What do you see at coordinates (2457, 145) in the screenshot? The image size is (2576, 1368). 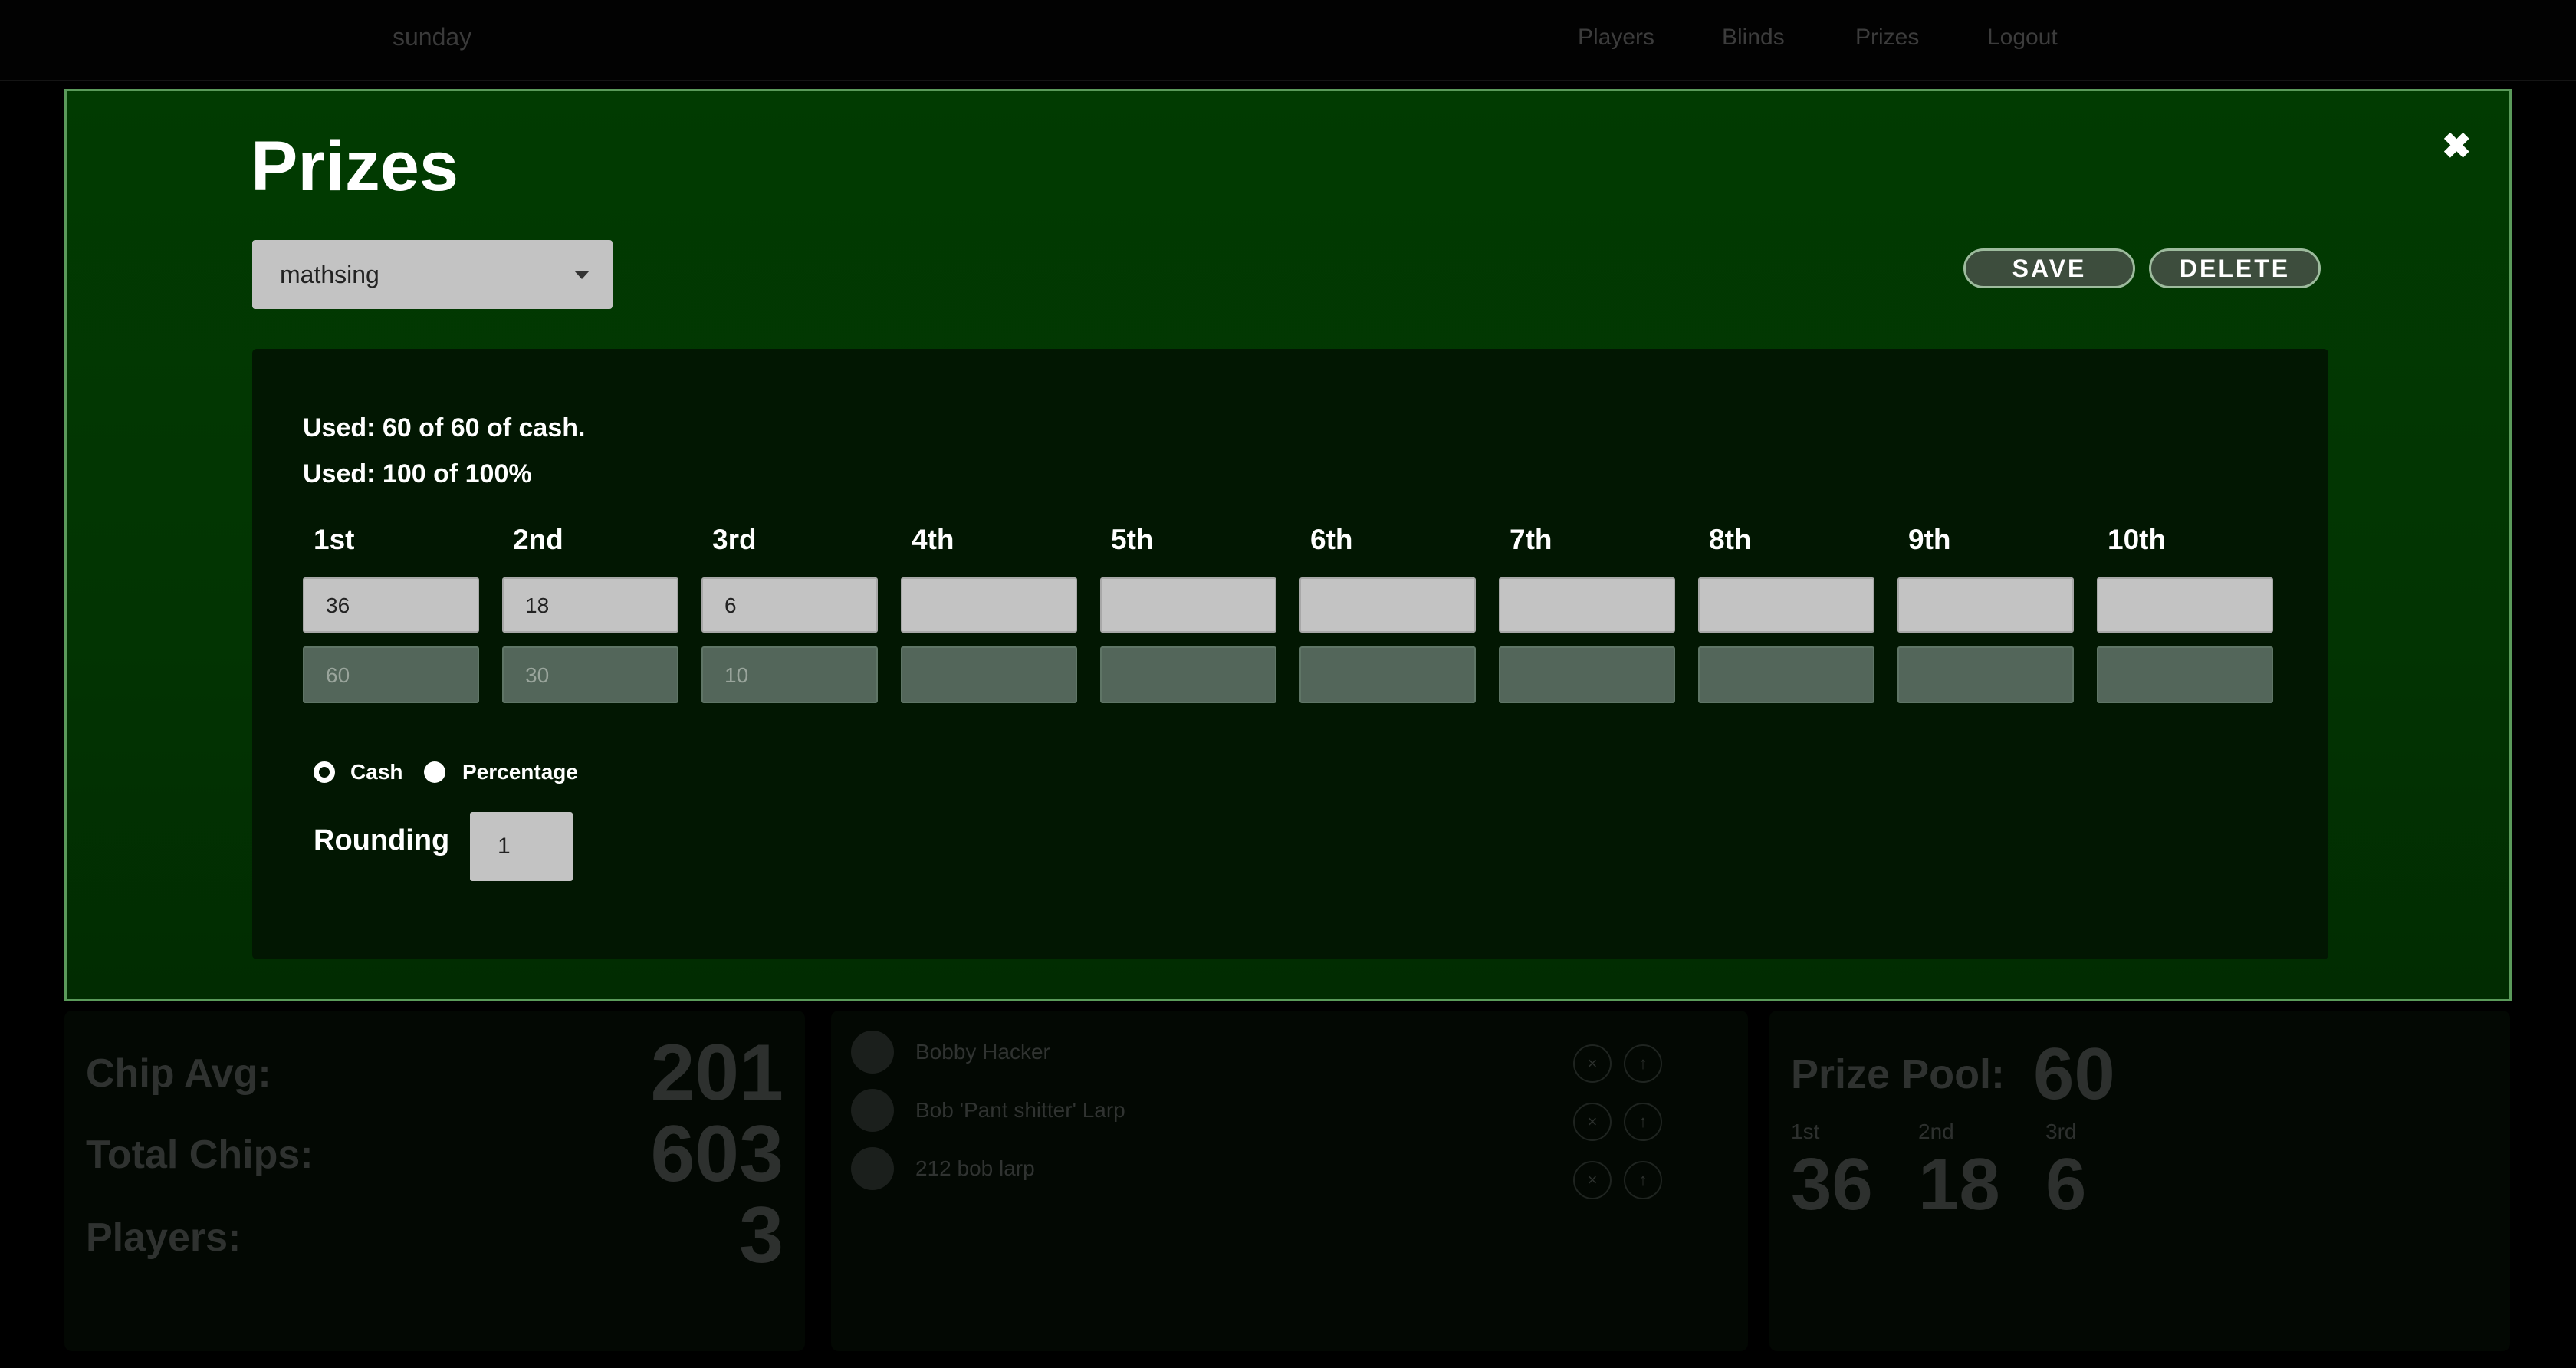 I see `close-icon: ✖` at bounding box center [2457, 145].